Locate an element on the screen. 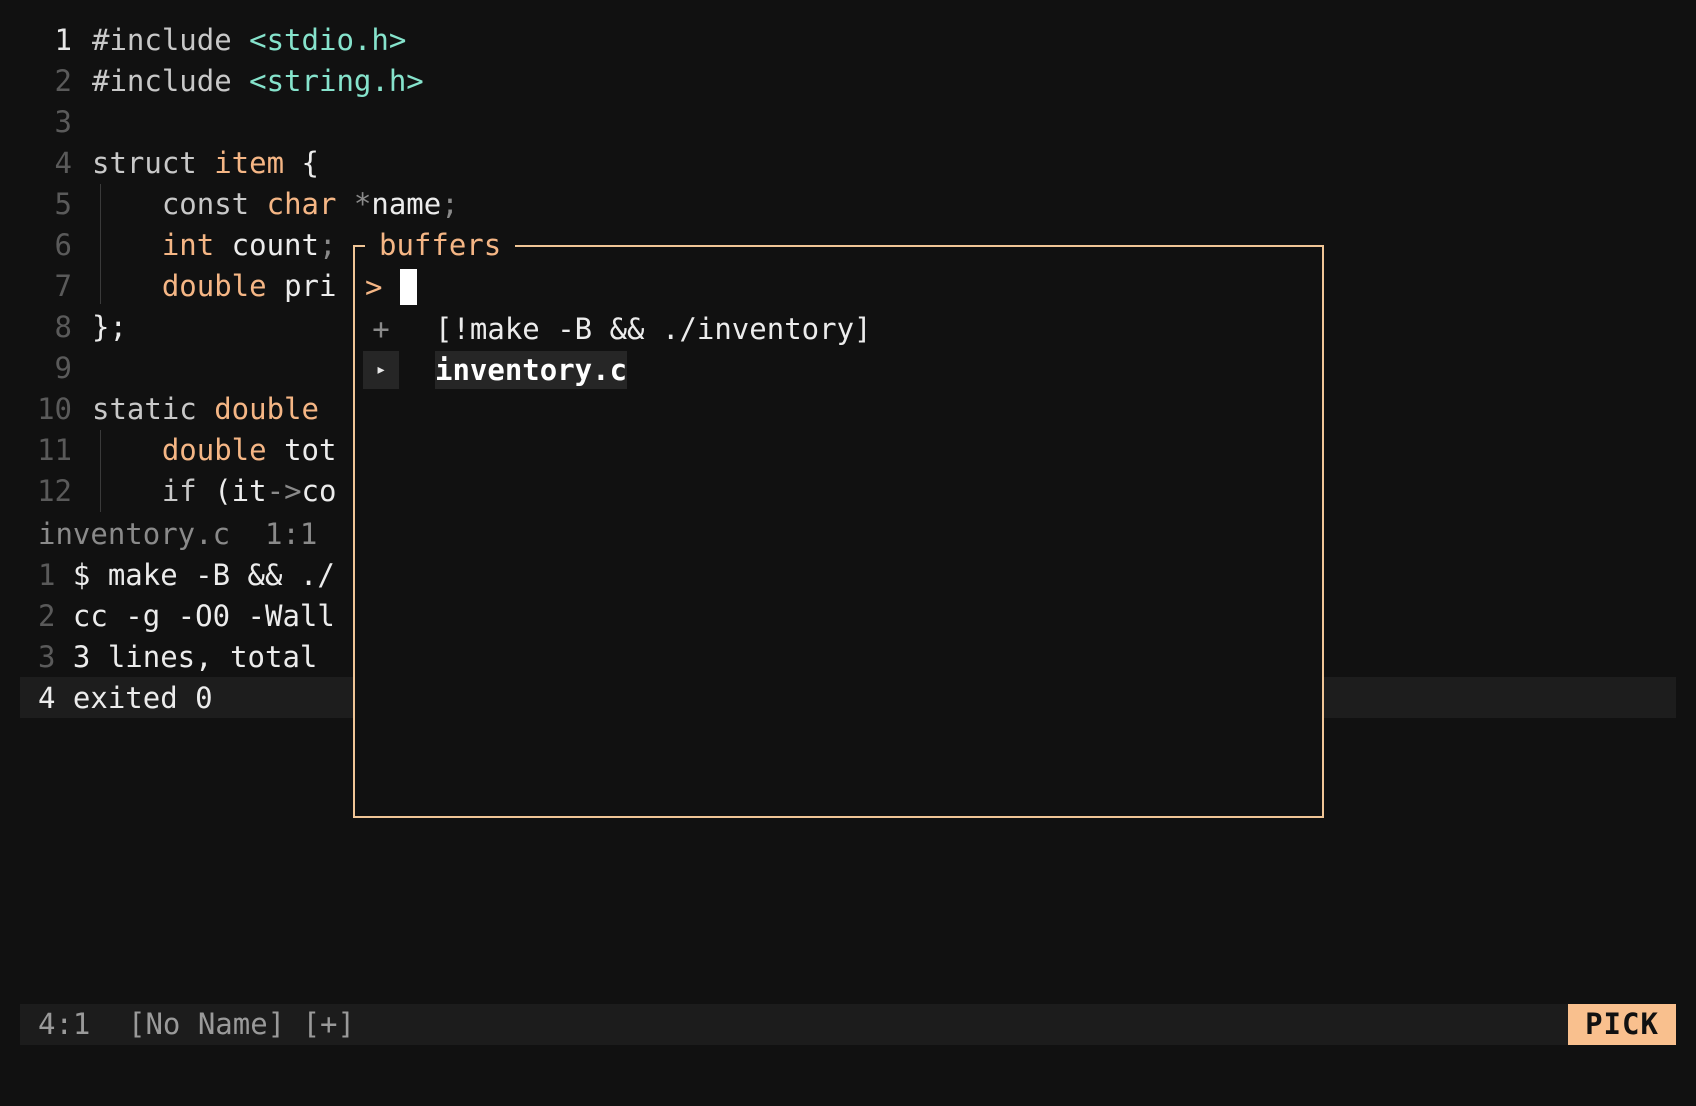 The image size is (1696, 1106). code-line: static double is located at coordinates (205, 409).